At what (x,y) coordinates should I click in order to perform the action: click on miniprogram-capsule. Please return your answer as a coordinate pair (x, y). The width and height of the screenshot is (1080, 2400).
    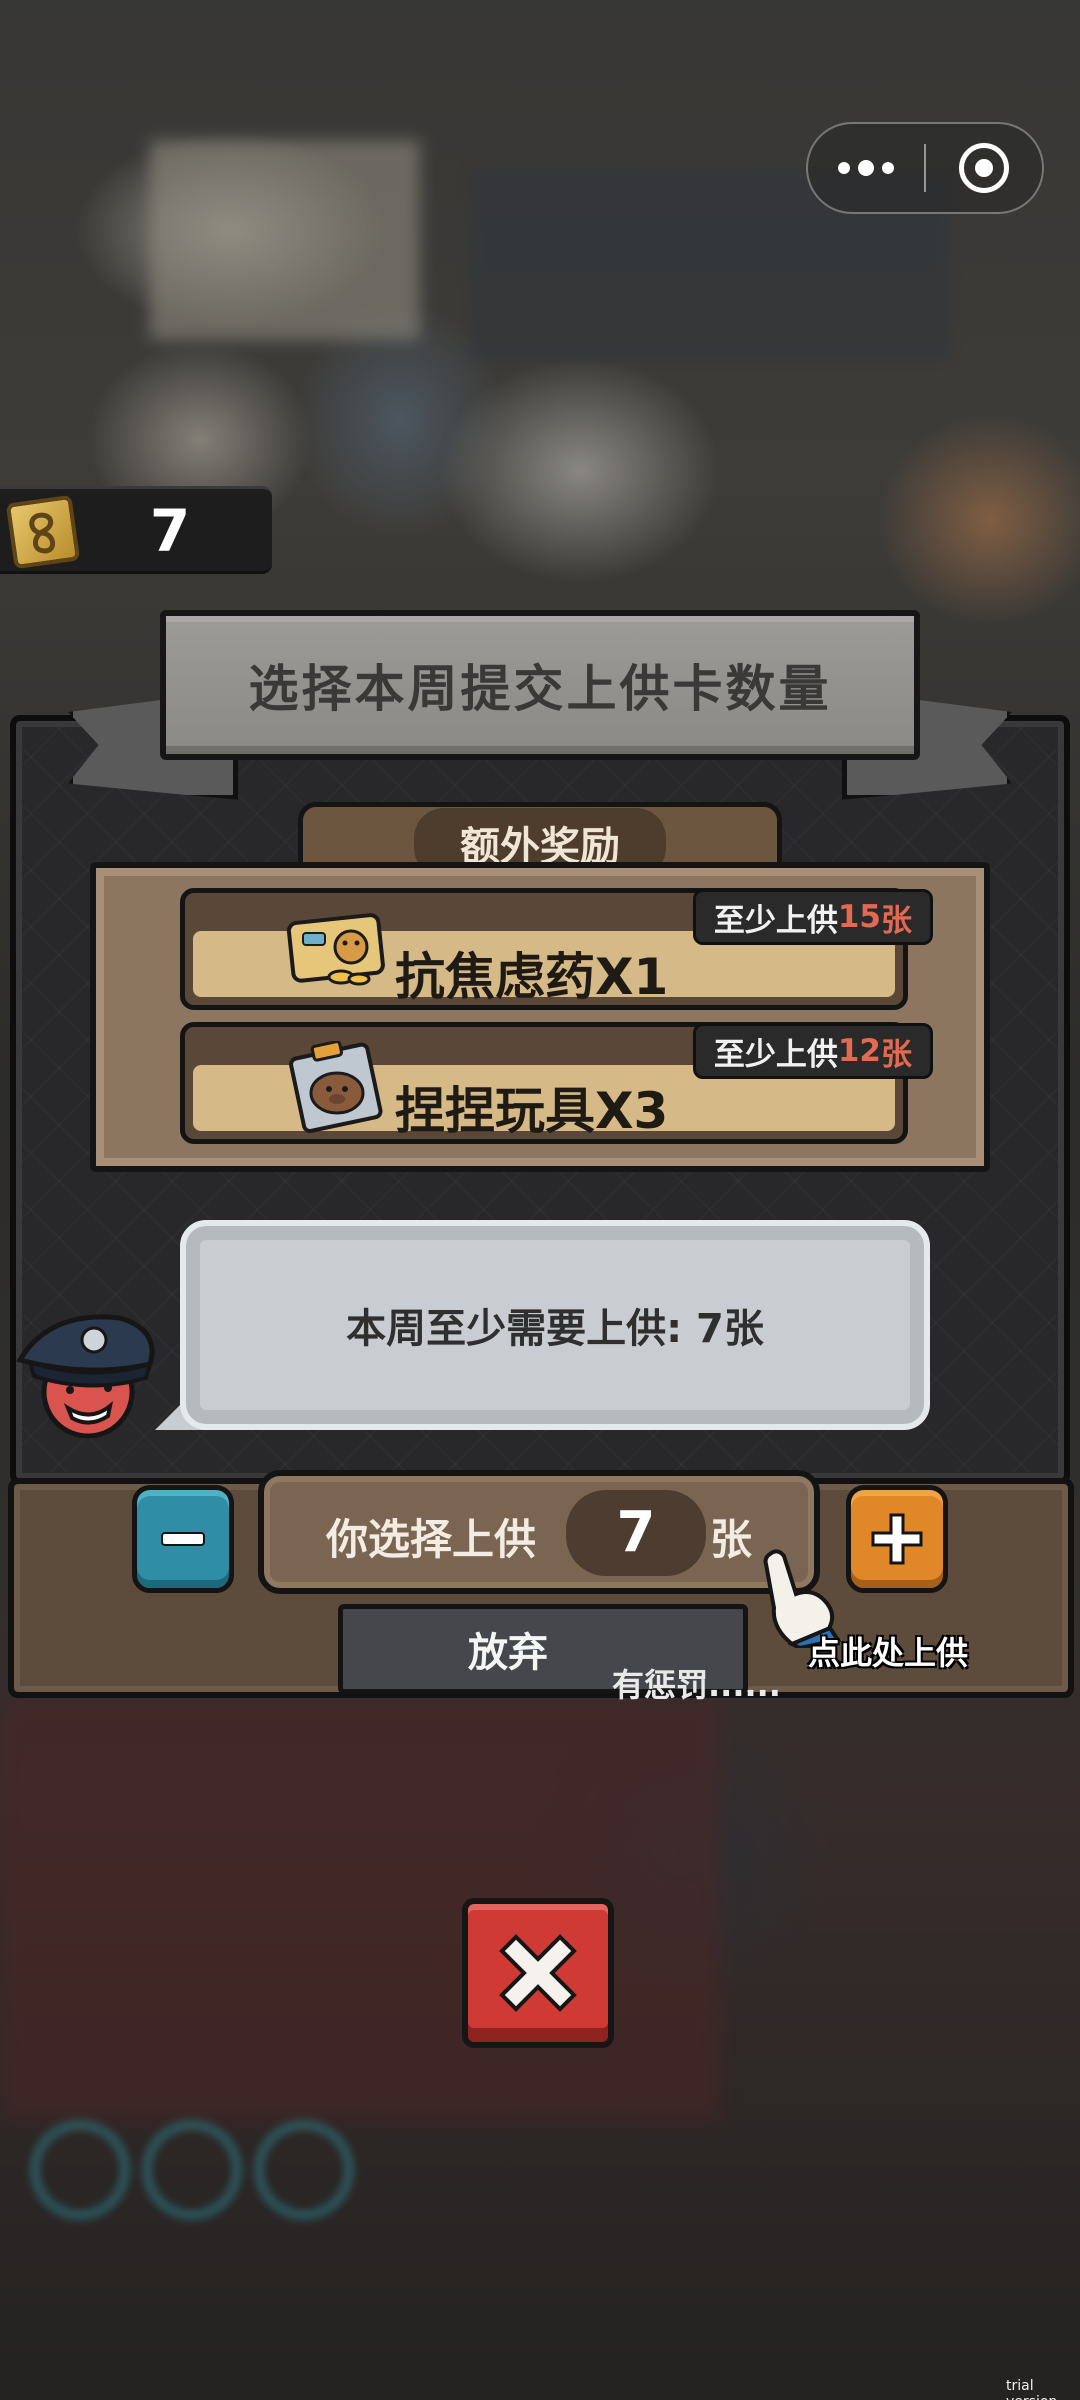
    Looking at the image, I should click on (925, 168).